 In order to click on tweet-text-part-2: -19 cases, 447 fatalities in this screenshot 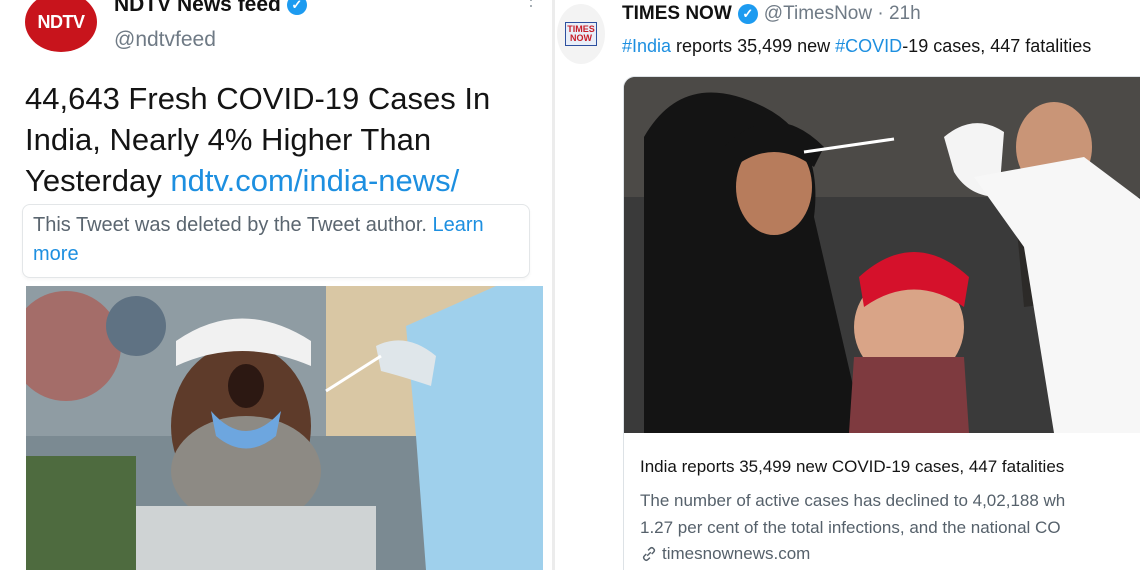, I will do `click(997, 46)`.